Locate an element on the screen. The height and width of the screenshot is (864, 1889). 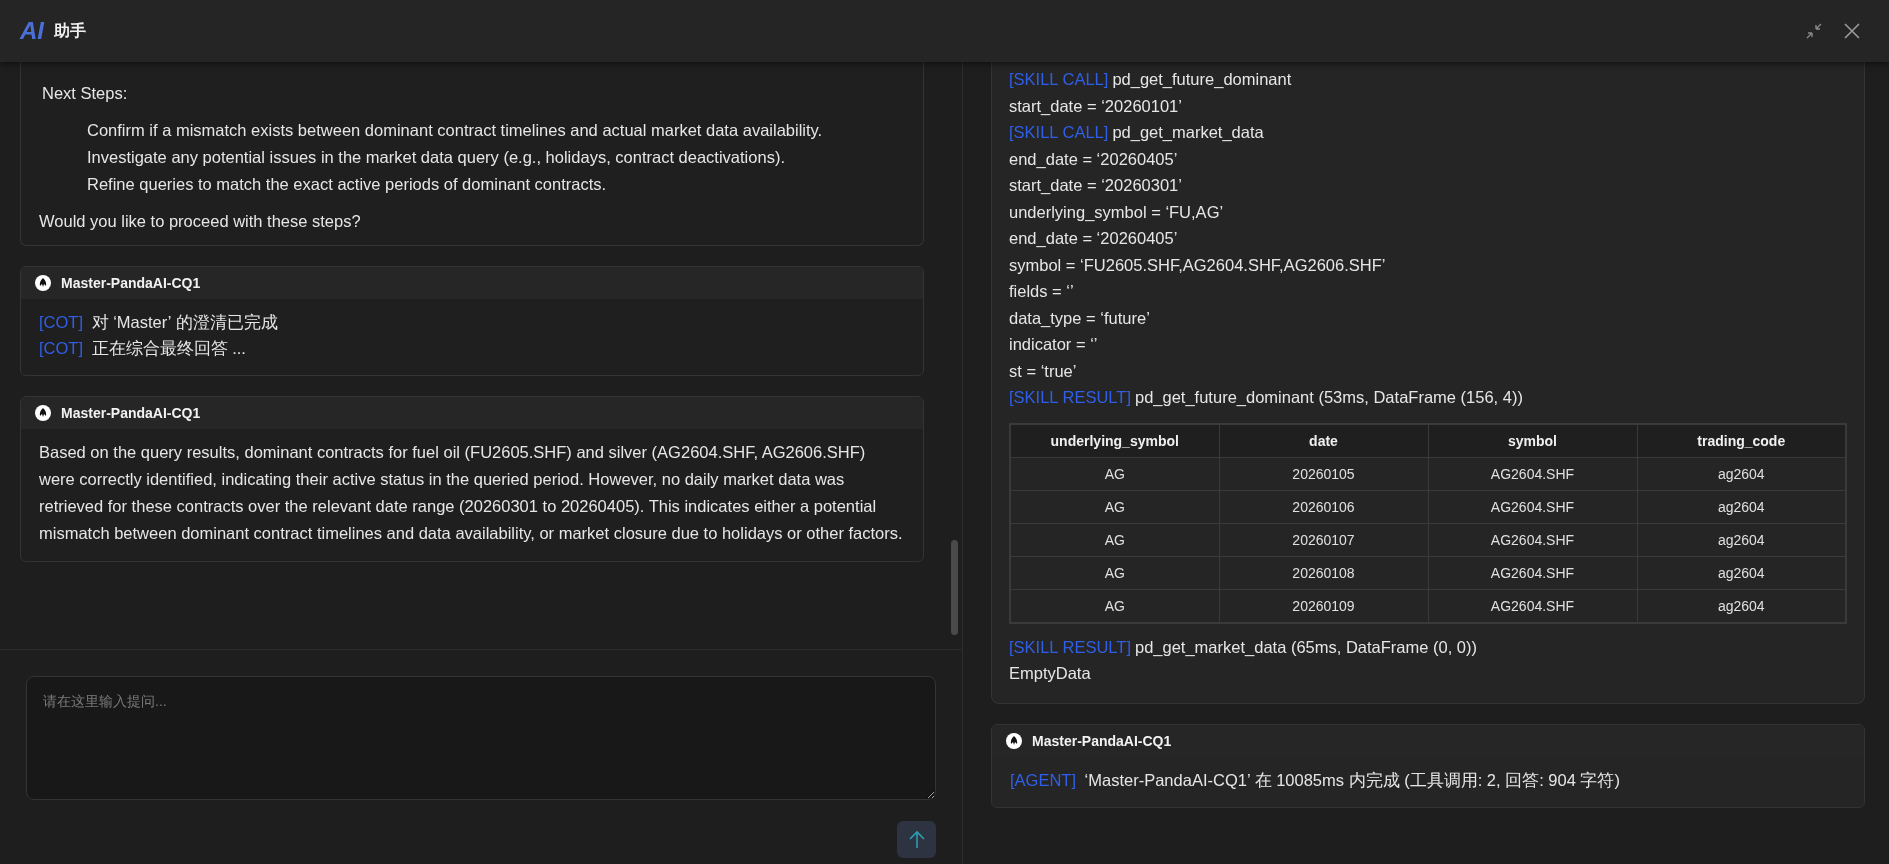
log-line: underlying_symbol = ‘FU,AG’ is located at coordinates (1117, 212).